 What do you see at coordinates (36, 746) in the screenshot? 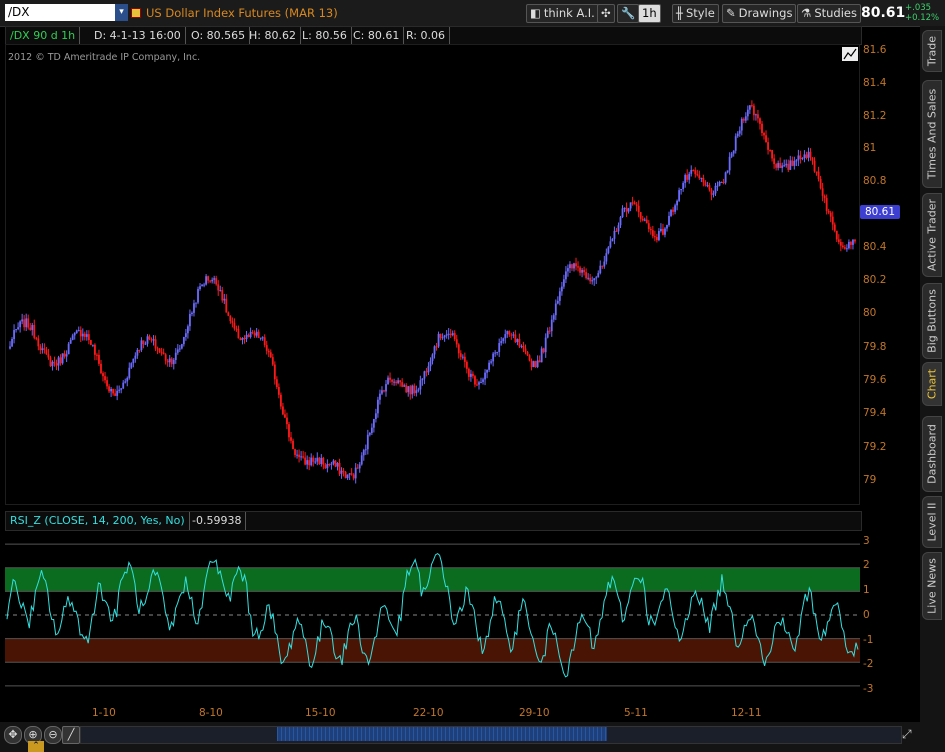
I see `collapse-button: ⌃` at bounding box center [36, 746].